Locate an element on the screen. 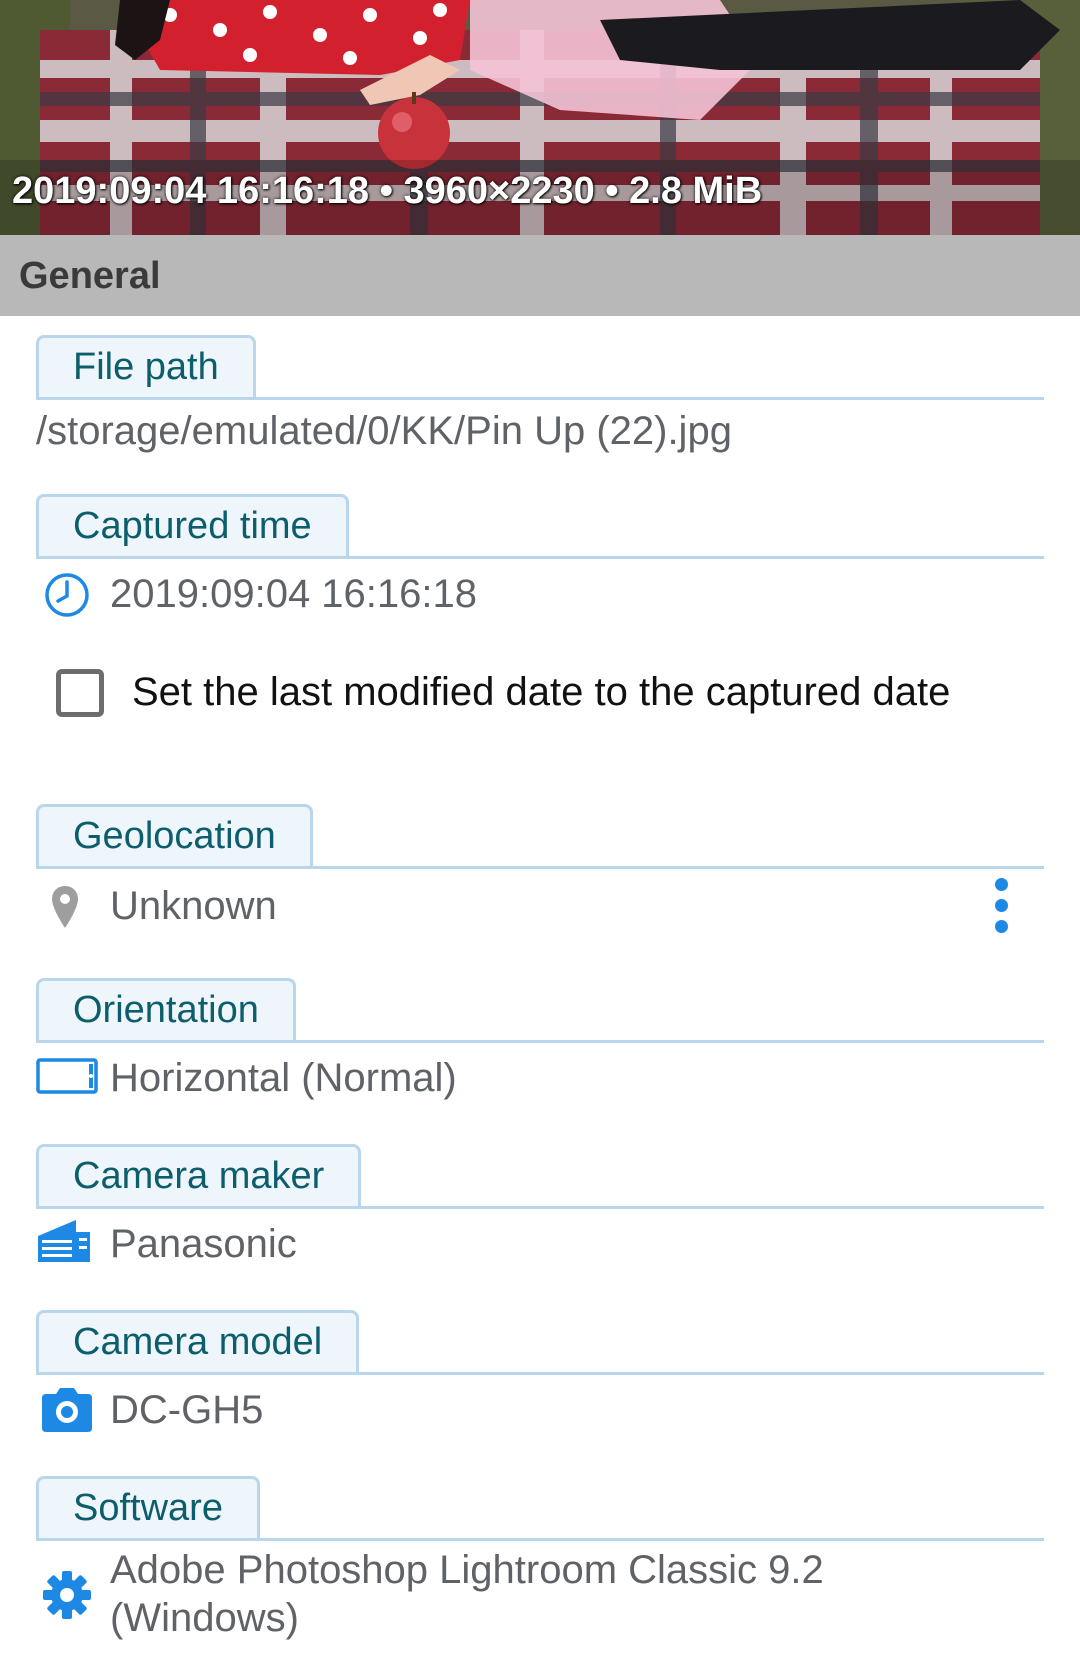 The image size is (1080, 1680). section-header-general: General is located at coordinates (540, 275).